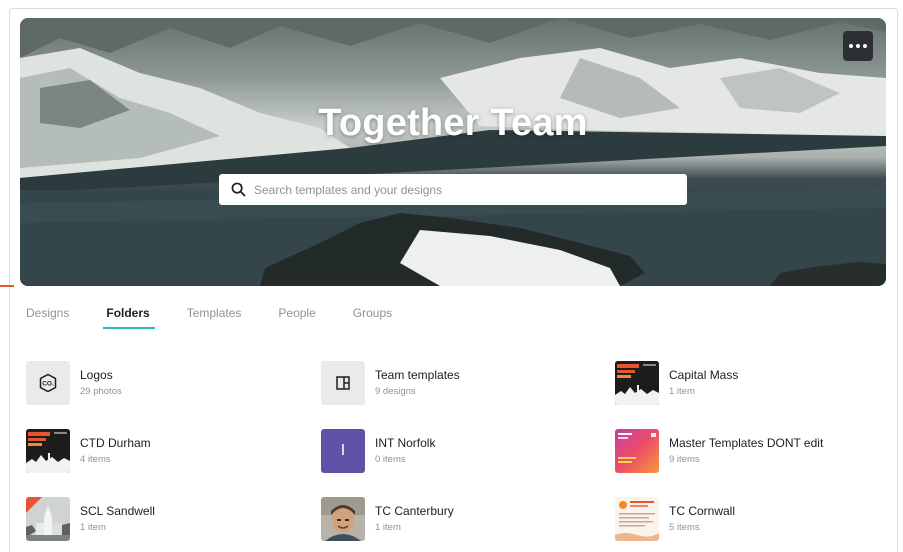  I want to click on logo-co-icon: CO., so click(48, 383).